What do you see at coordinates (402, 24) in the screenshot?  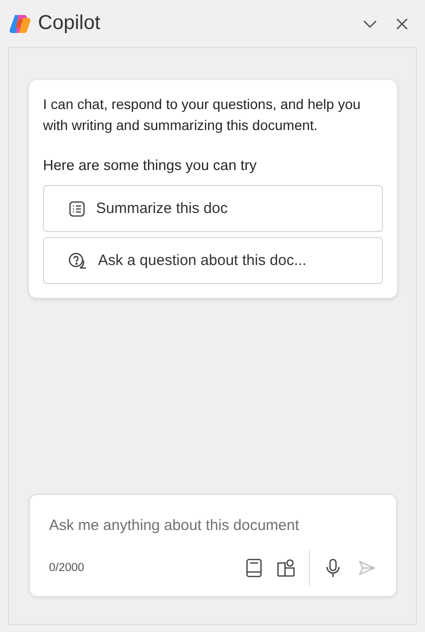 I see `close-icon` at bounding box center [402, 24].